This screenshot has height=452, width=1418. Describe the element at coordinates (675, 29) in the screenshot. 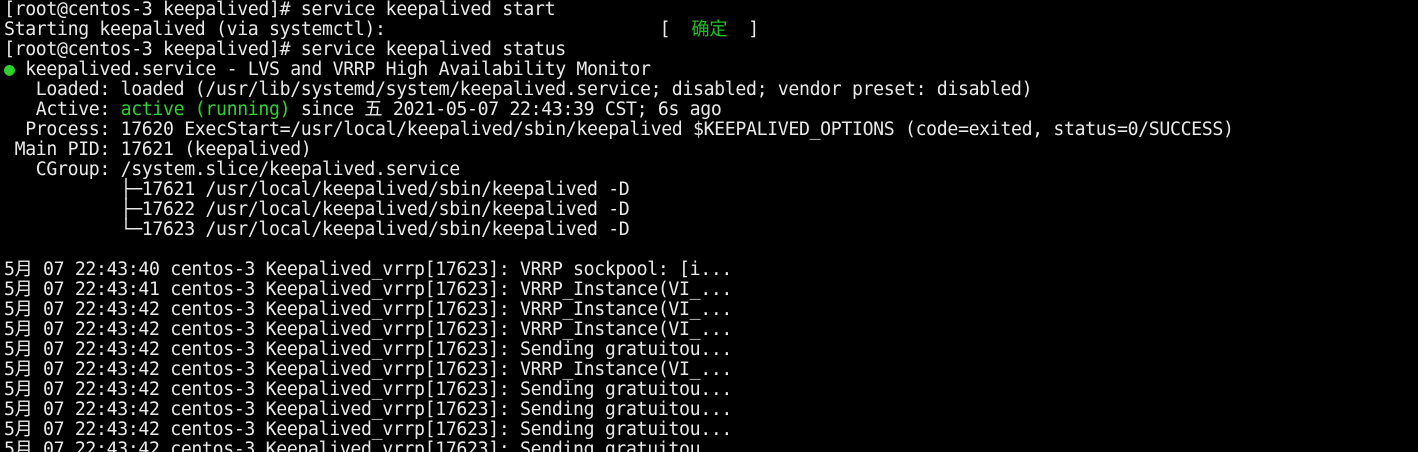

I see `ok-bracket-open: [` at that location.